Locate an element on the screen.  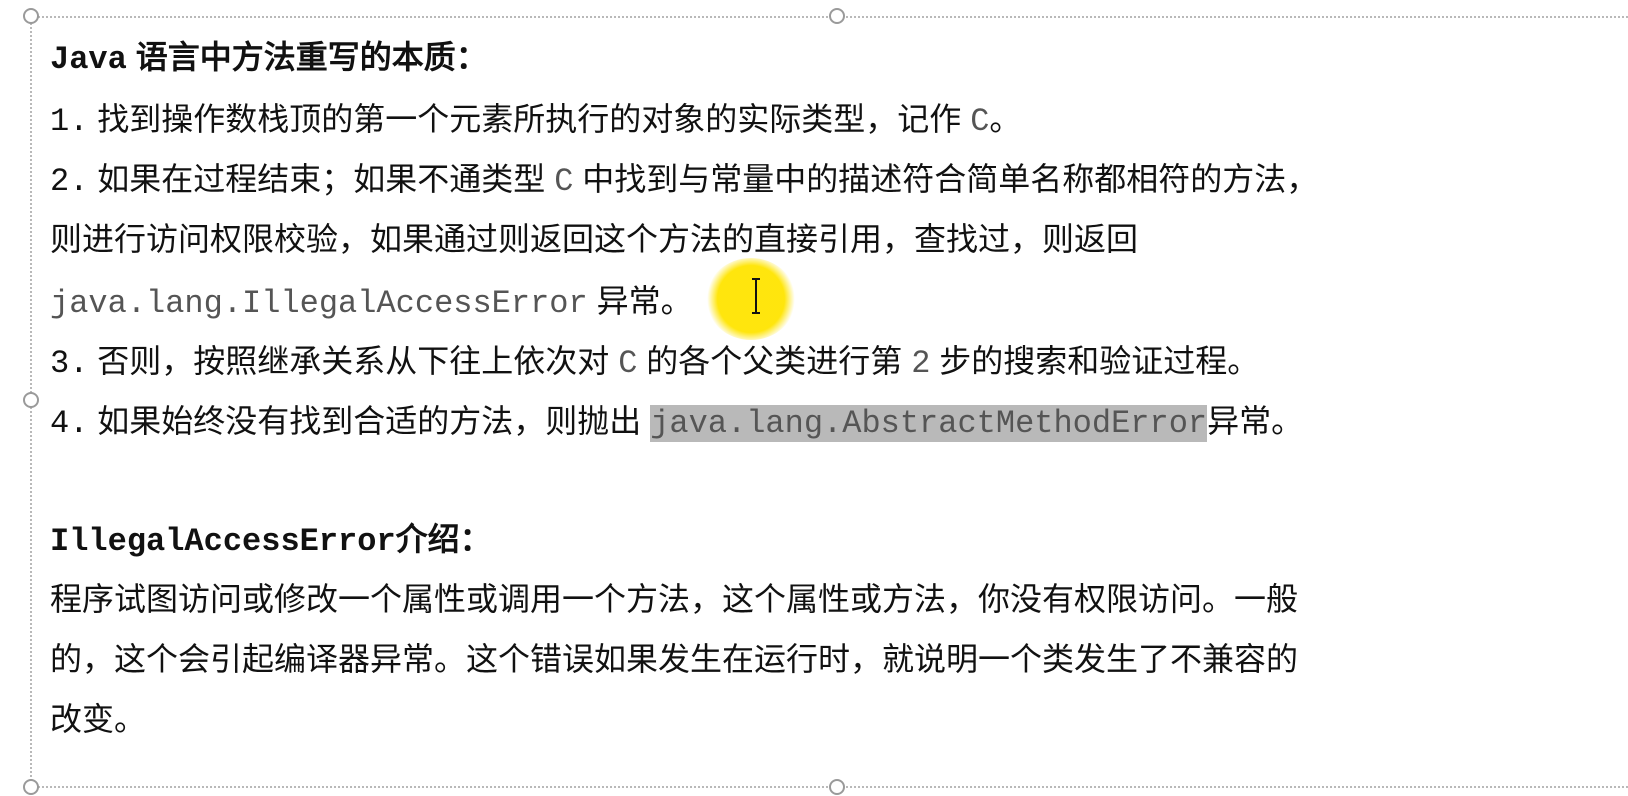
step-text: 如果始终没有找到合适的方法，则抛出 is located at coordinates (369, 421).